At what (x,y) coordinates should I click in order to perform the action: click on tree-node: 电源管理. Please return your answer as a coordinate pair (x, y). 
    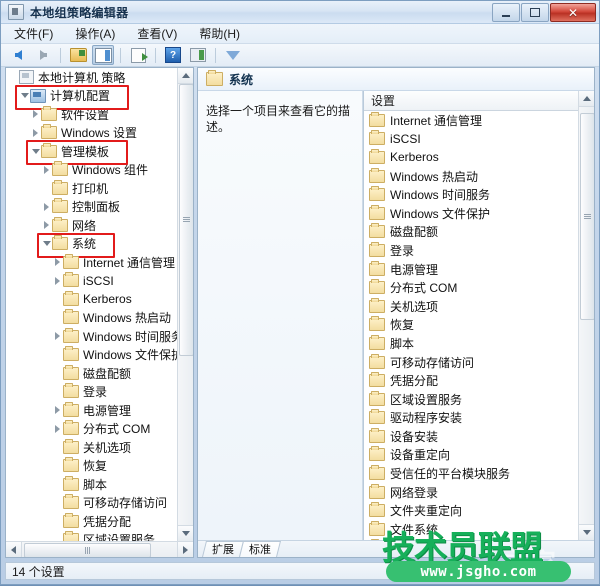
    Looking at the image, I should click on (92, 410).